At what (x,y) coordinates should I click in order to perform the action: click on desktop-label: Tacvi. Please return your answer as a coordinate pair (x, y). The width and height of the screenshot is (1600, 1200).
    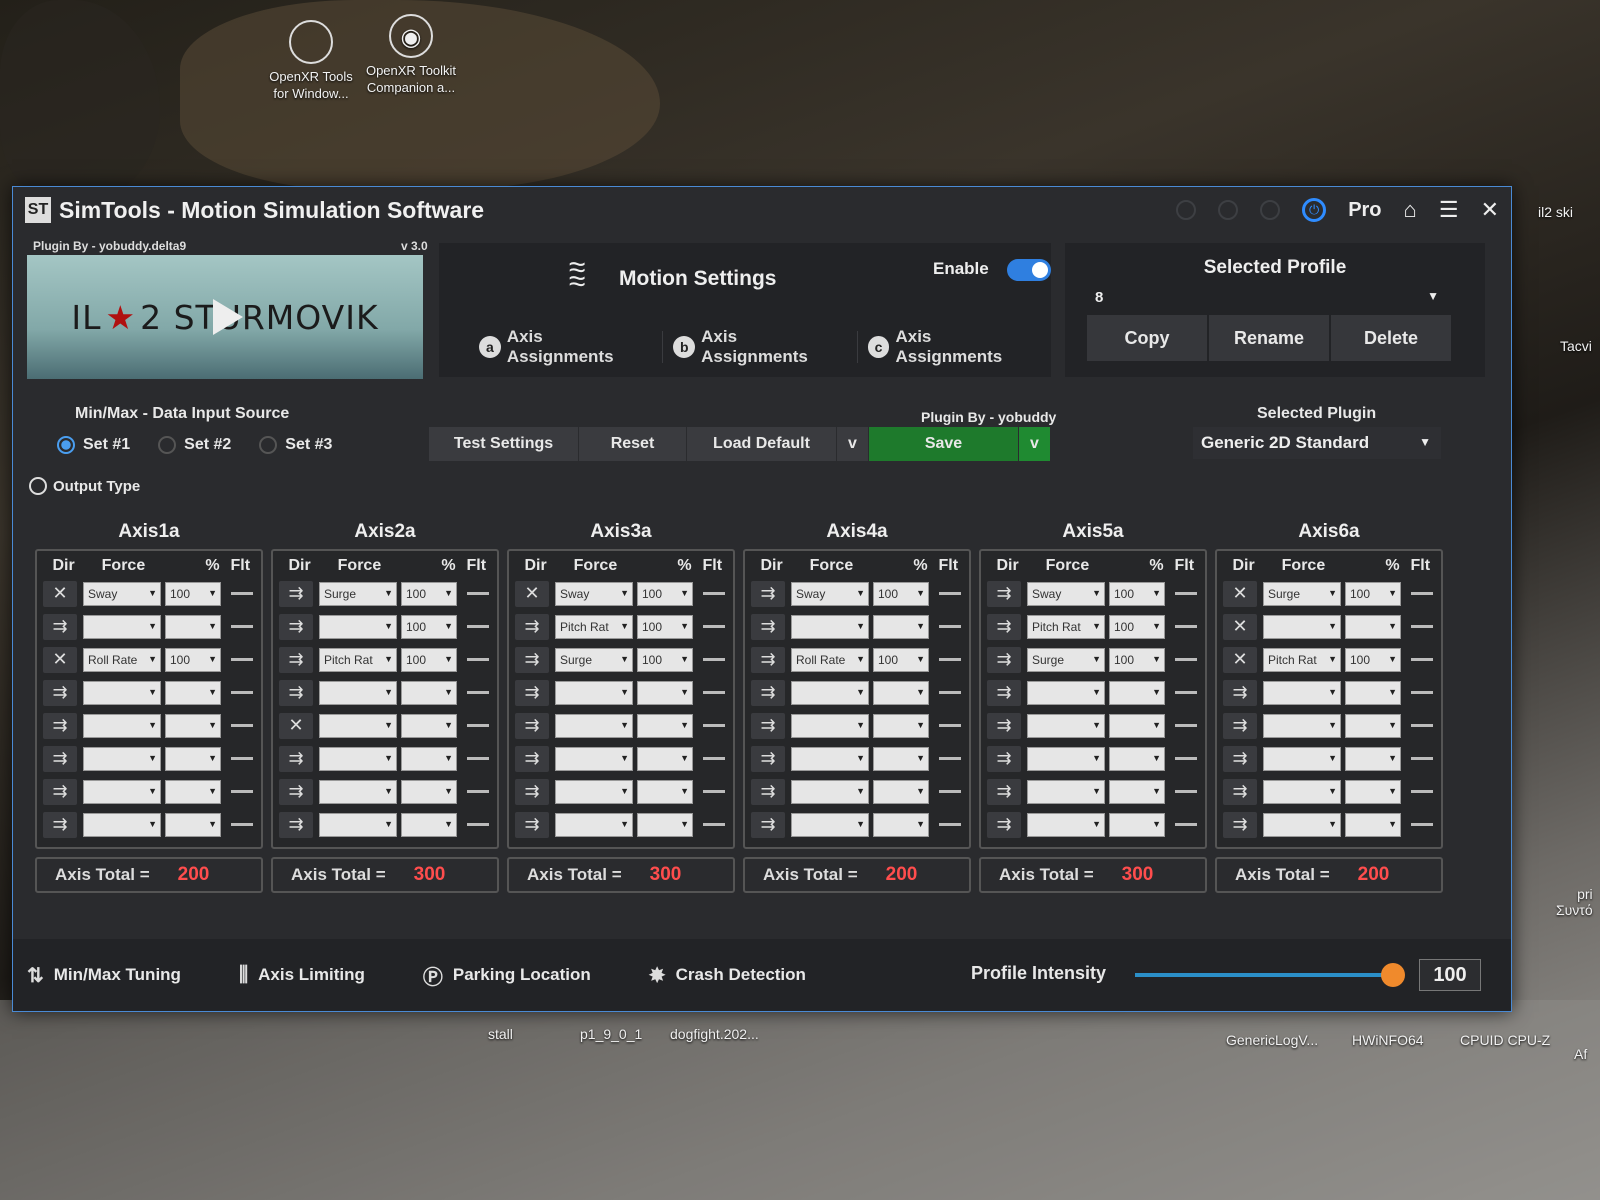
    Looking at the image, I should click on (1576, 346).